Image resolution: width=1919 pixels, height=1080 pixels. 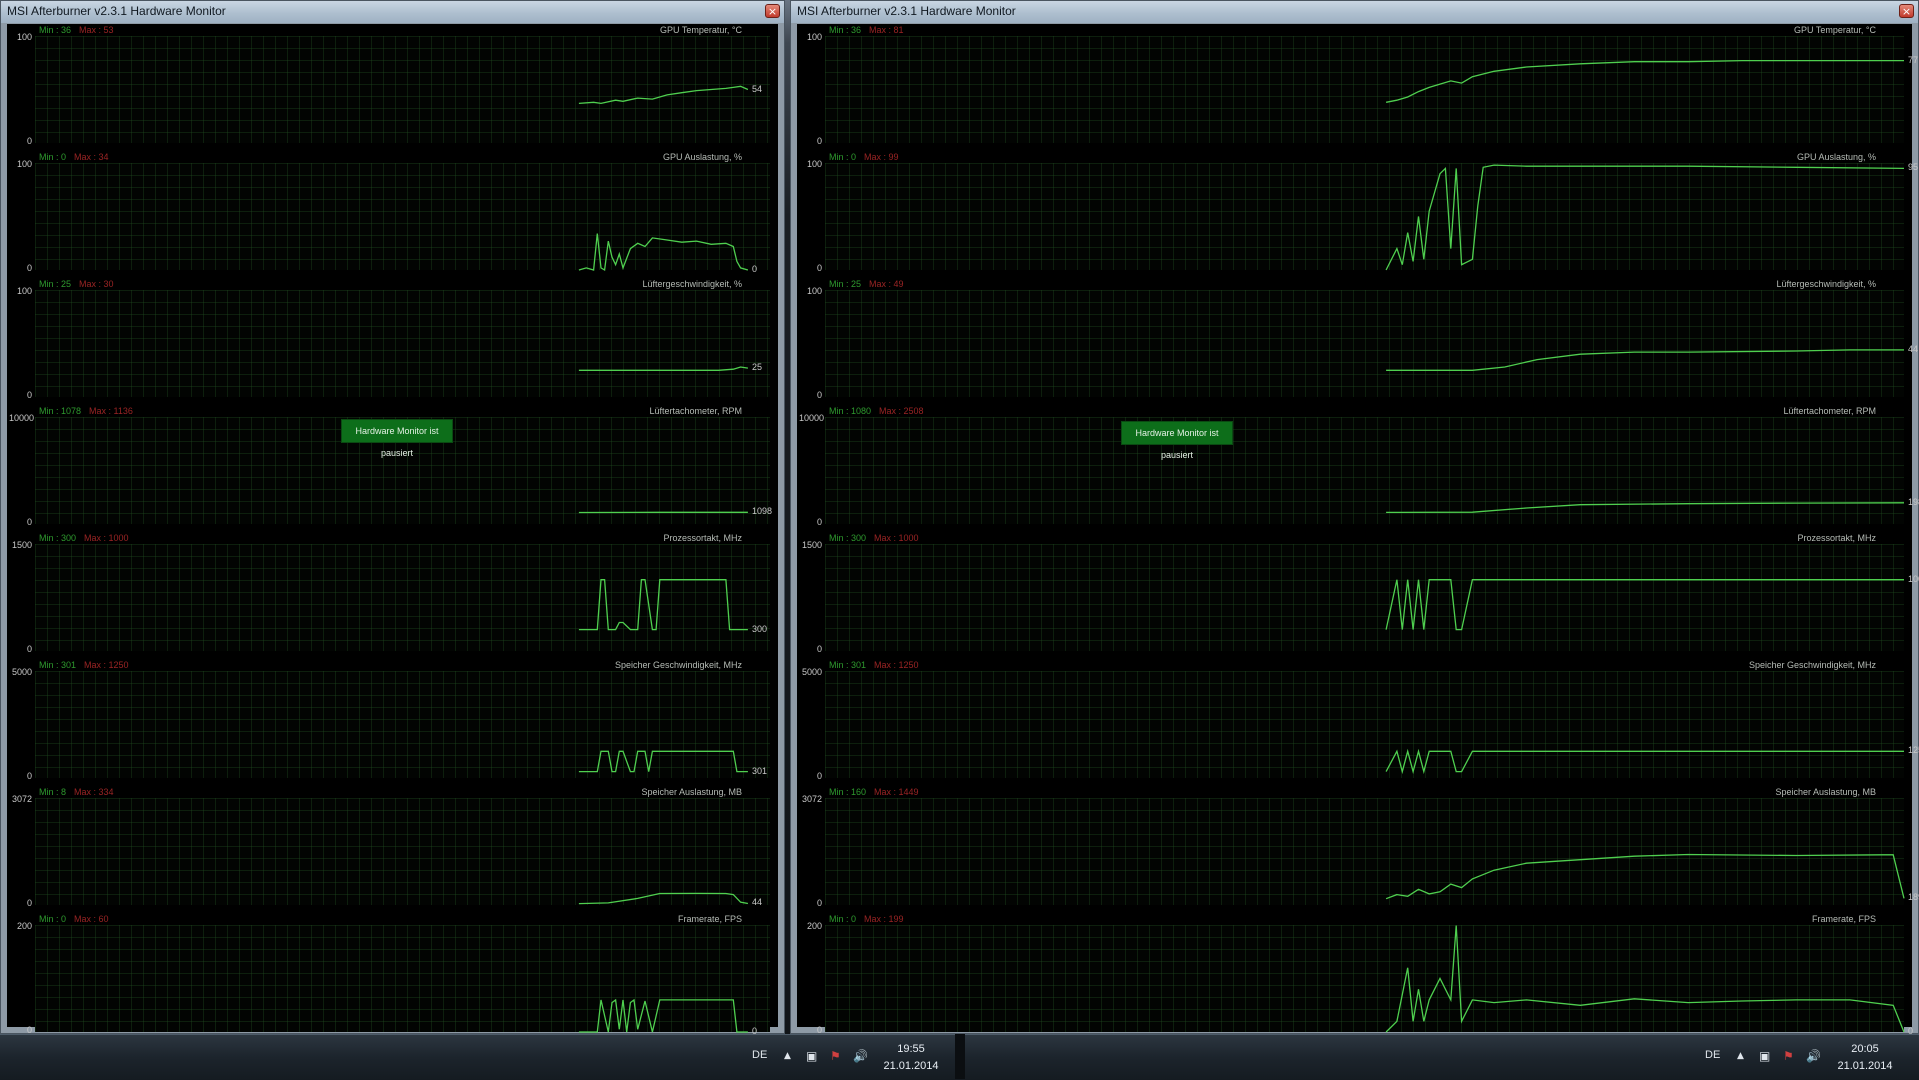 I want to click on graph-panel: Min : 0Max : 199Framerate, FPS20000, so click(x=1354, y=975).